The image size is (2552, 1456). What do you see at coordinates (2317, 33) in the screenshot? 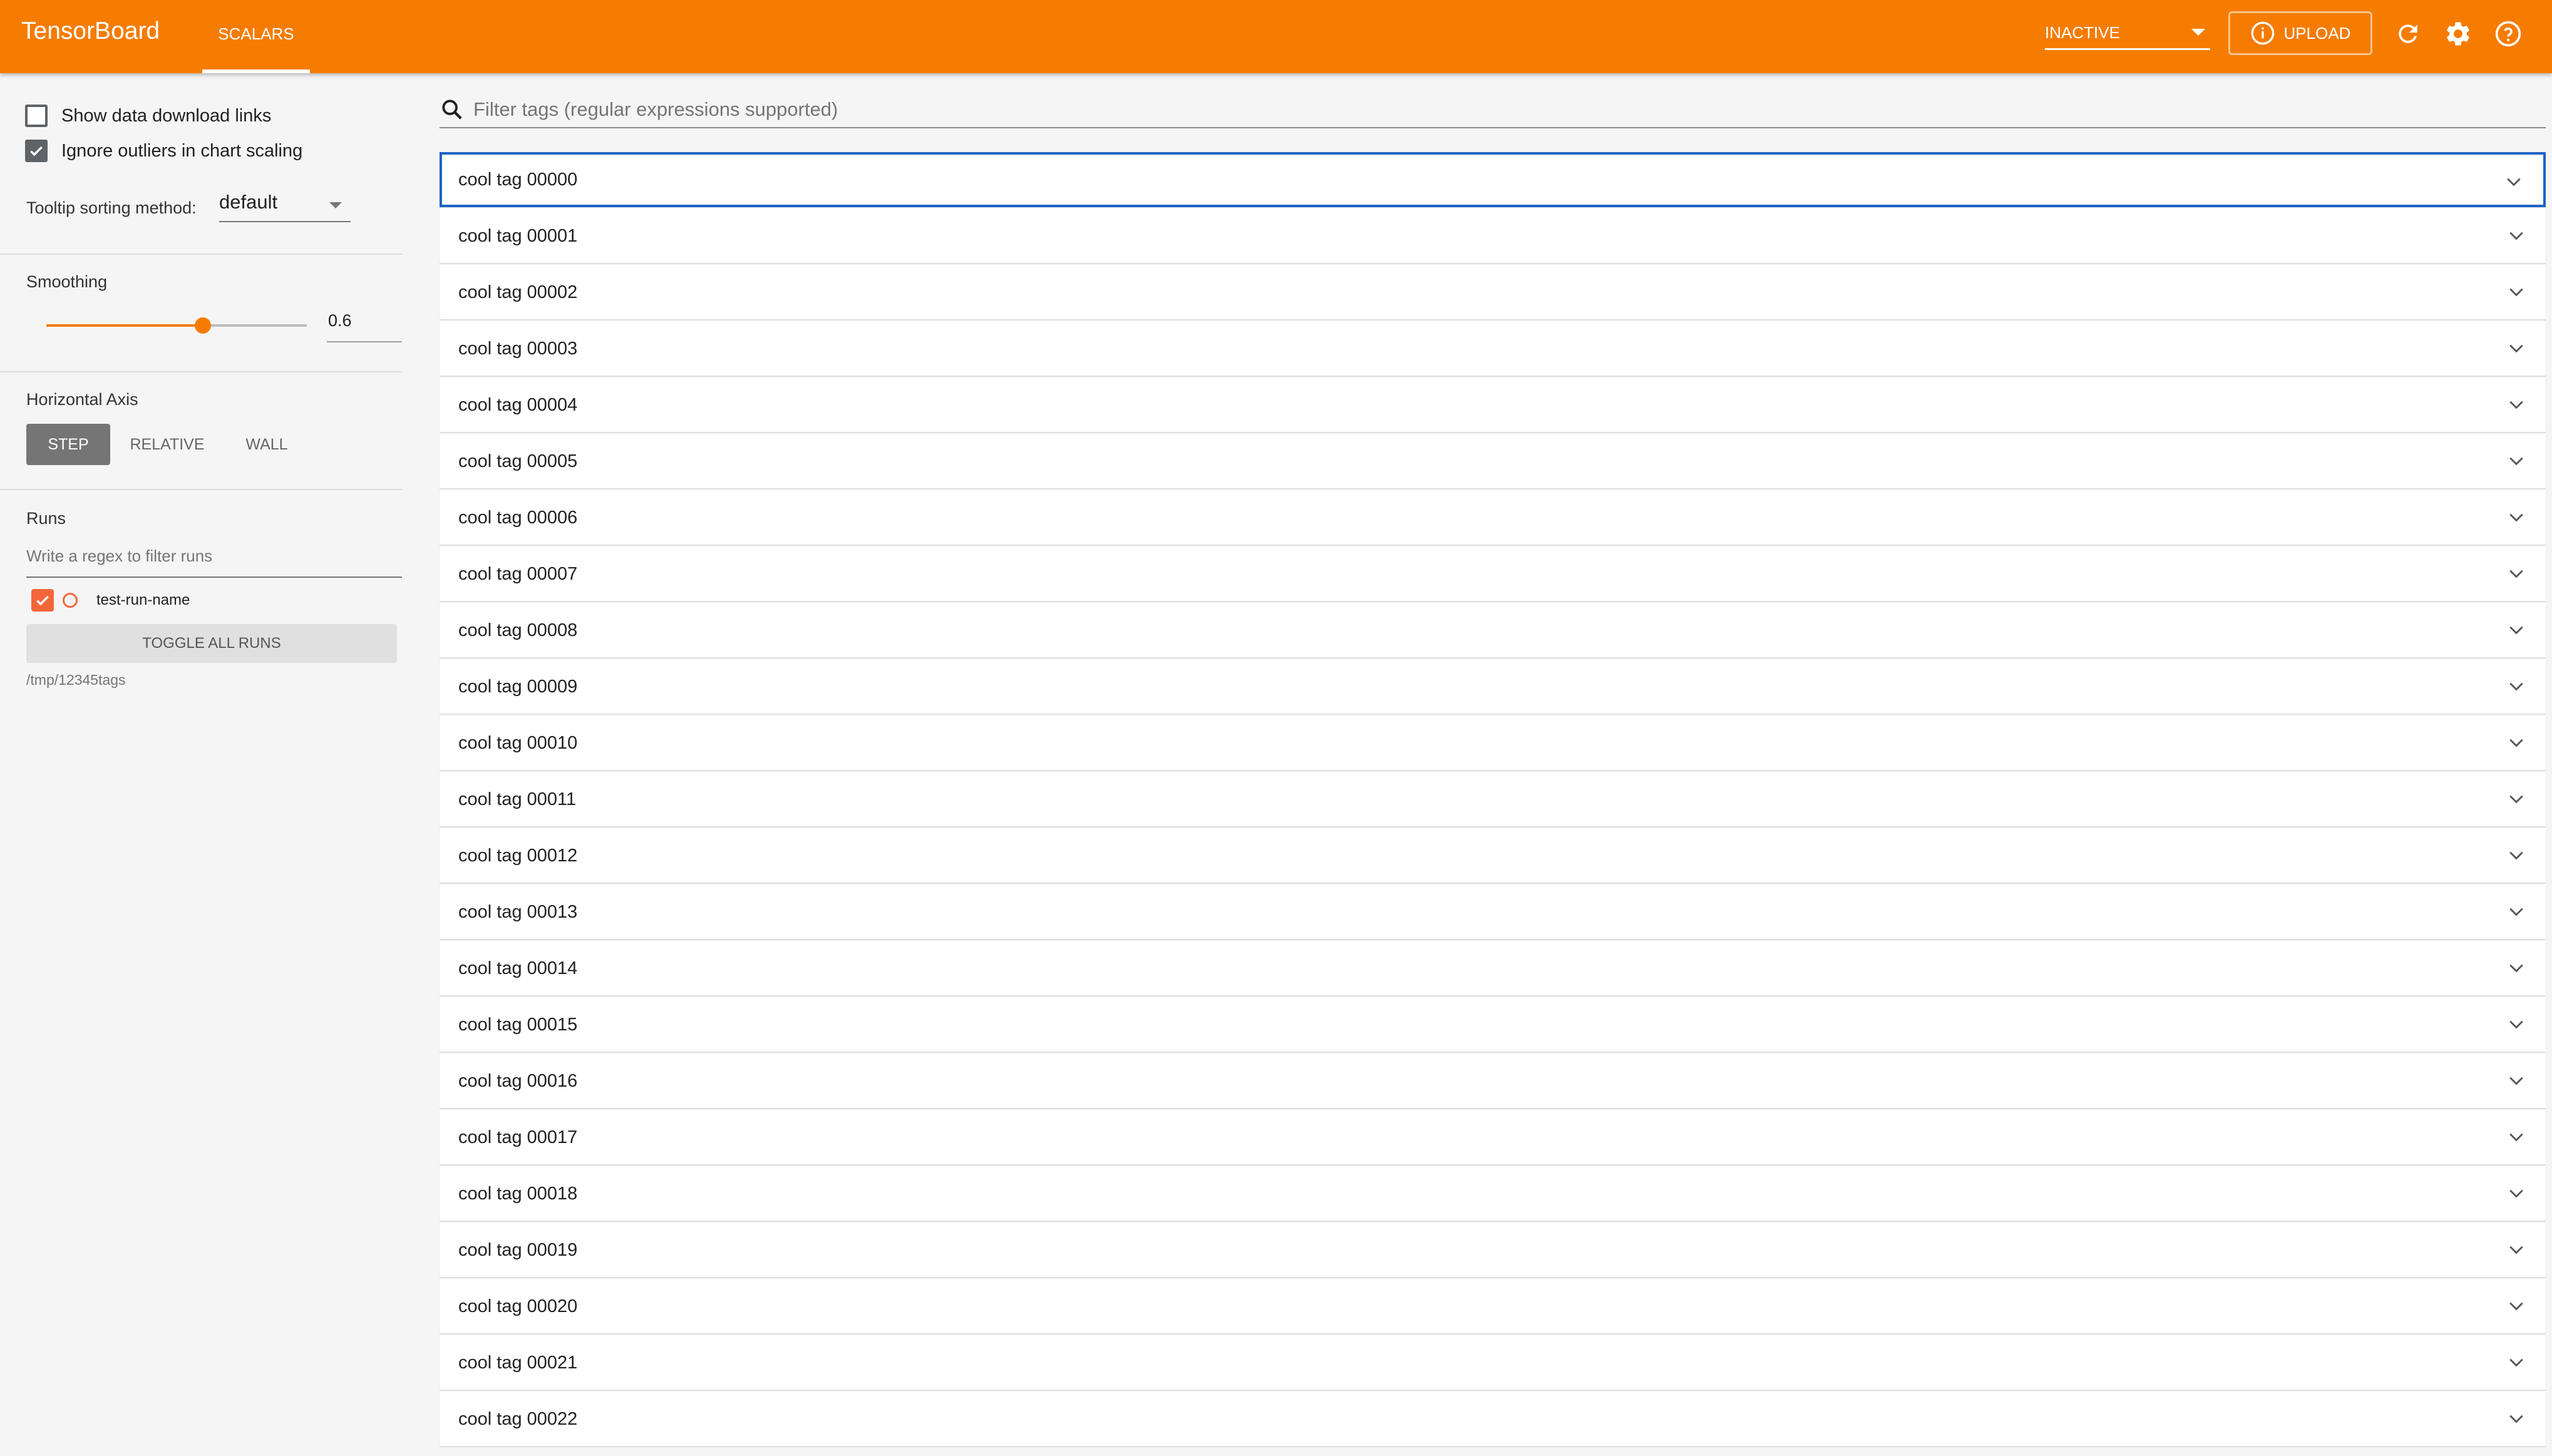
I see `upload-label: UPLOAD` at bounding box center [2317, 33].